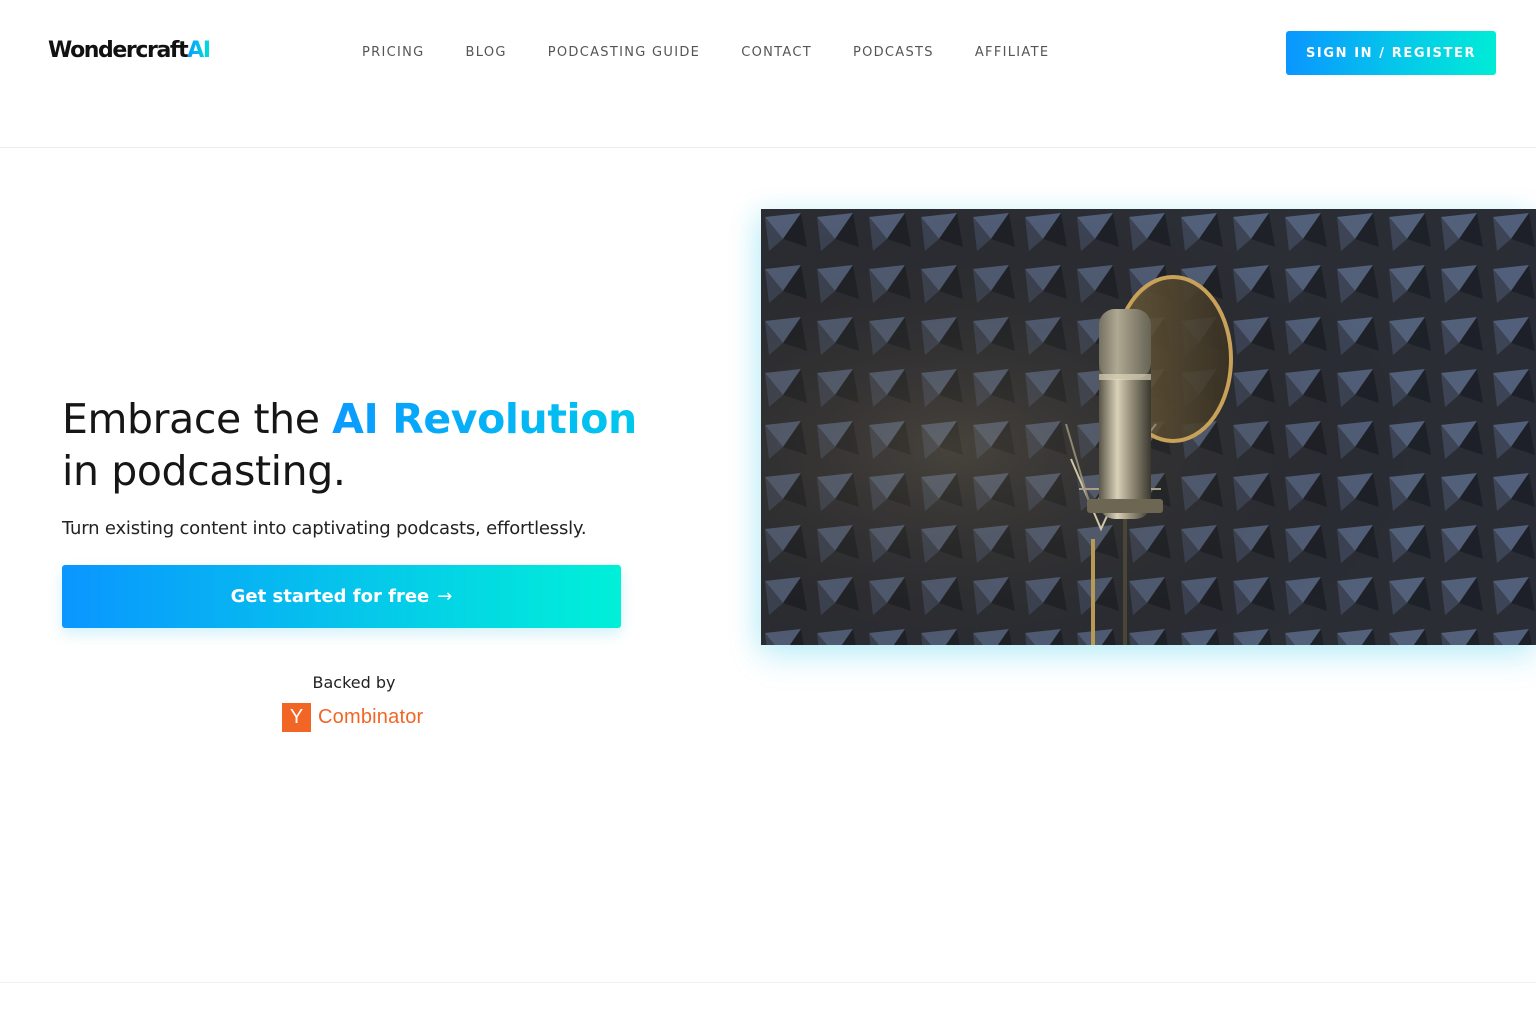  What do you see at coordinates (330, 596) in the screenshot?
I see `get-started-label: Get started for free` at bounding box center [330, 596].